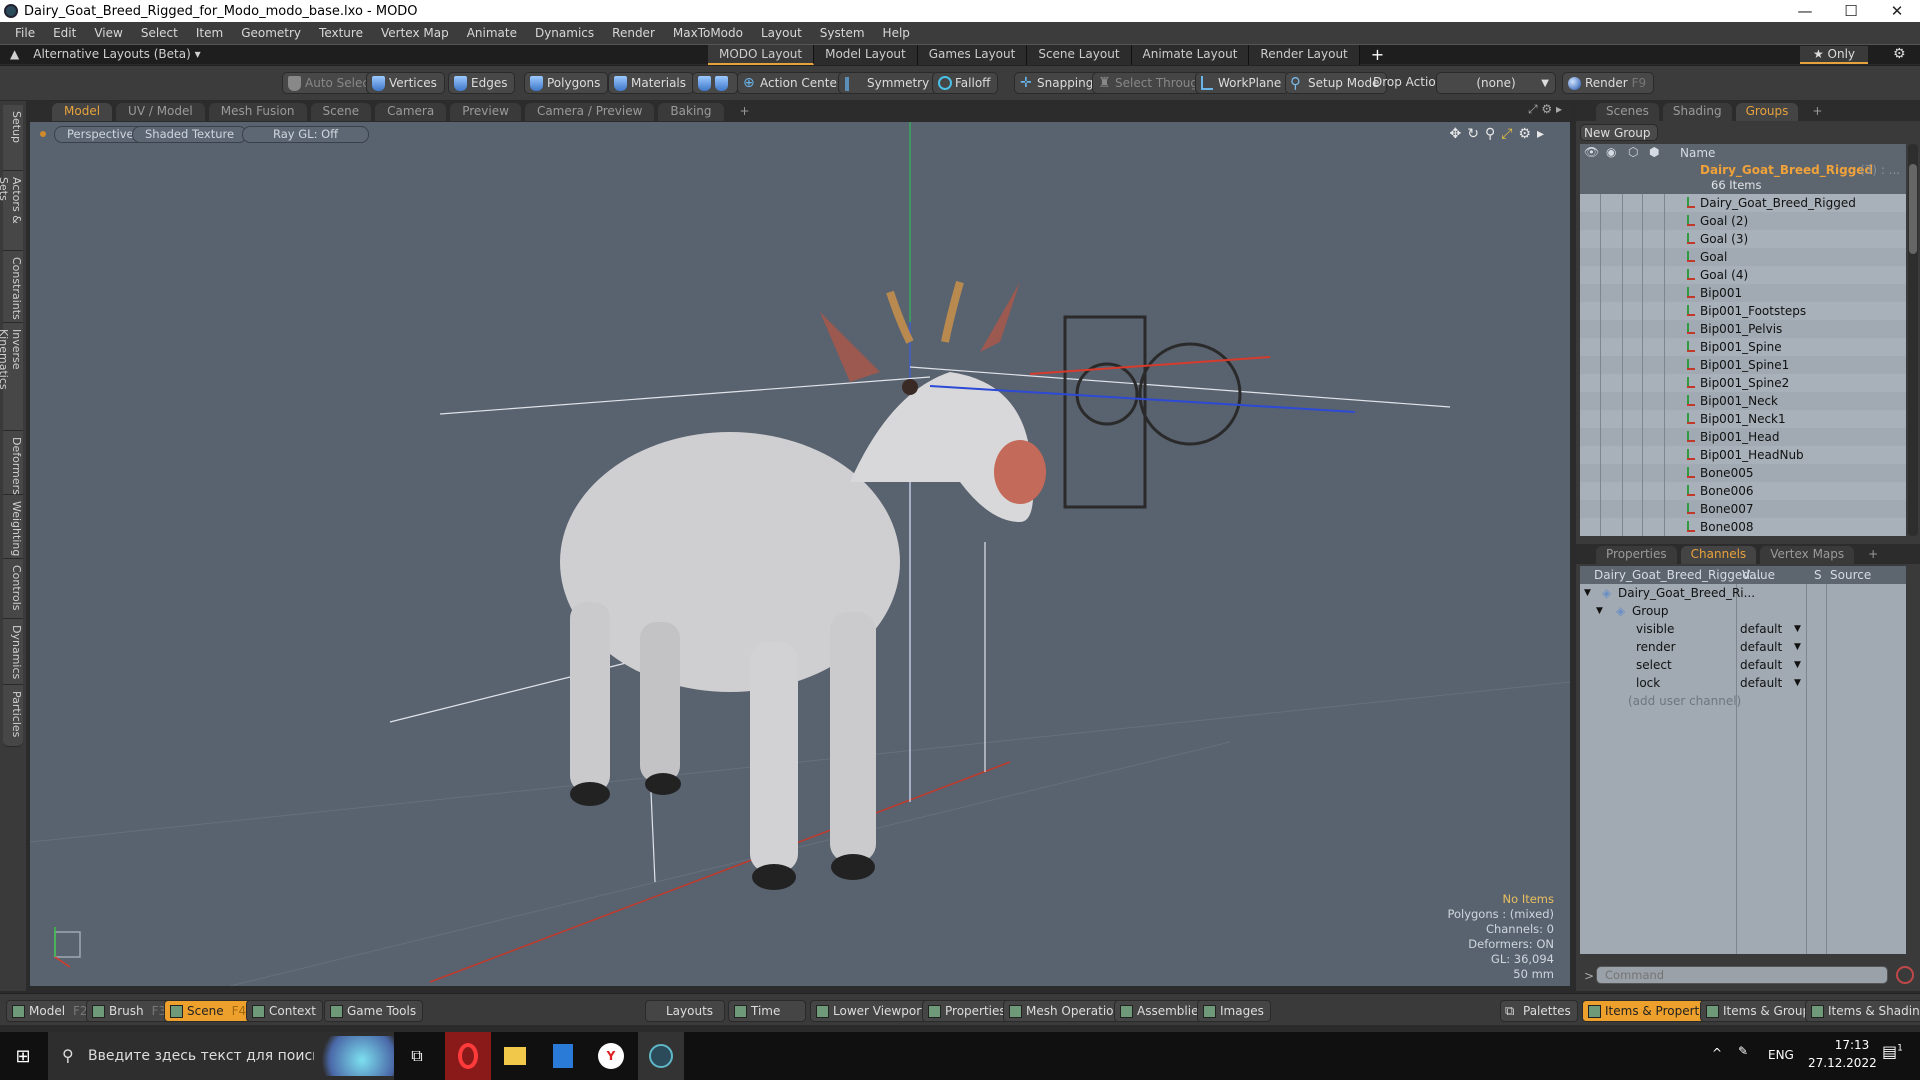 The height and width of the screenshot is (1080, 1920). I want to click on model-workspace-button: Model F2, so click(50, 1011).